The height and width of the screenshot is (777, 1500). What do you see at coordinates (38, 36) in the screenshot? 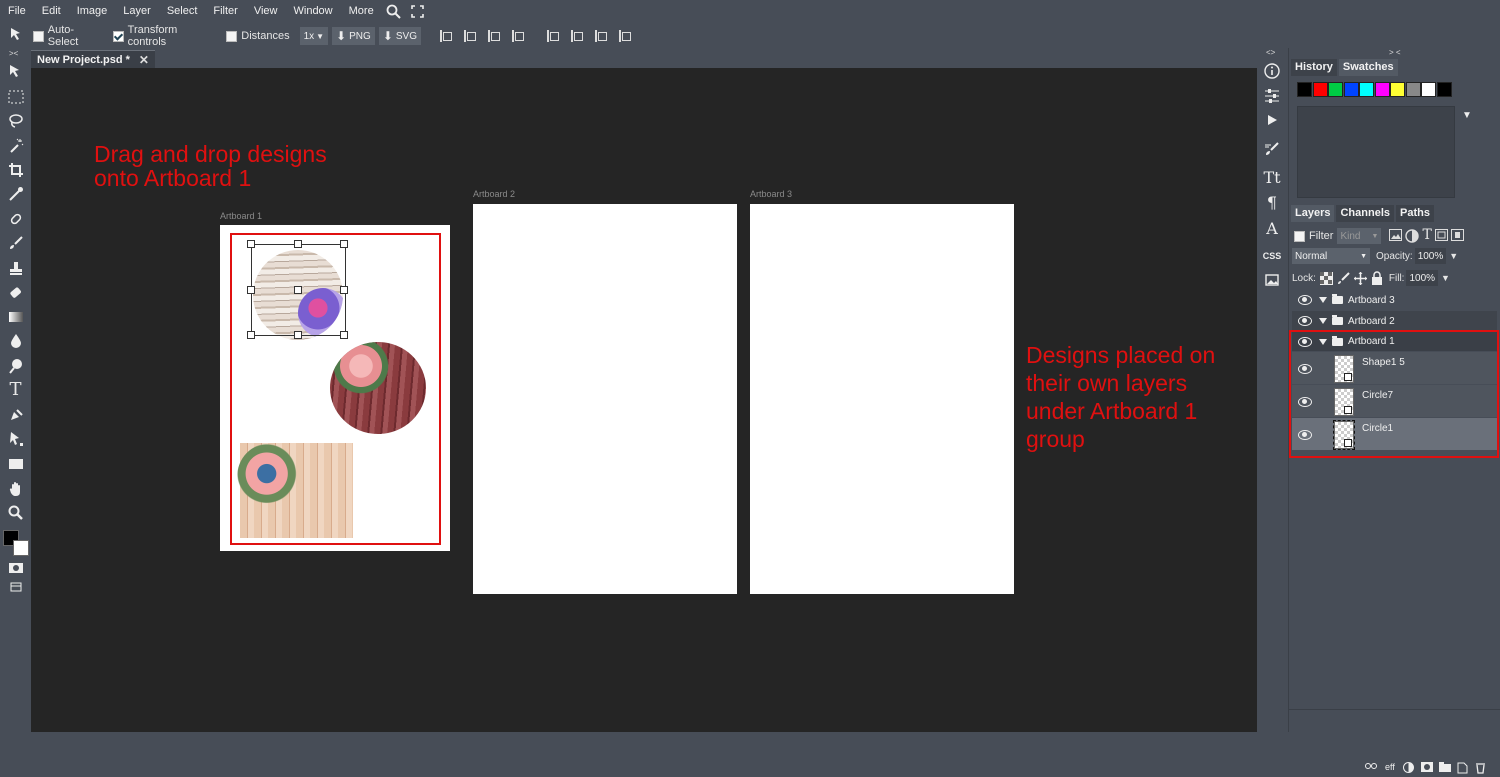
I see `auto-select-checkbox` at bounding box center [38, 36].